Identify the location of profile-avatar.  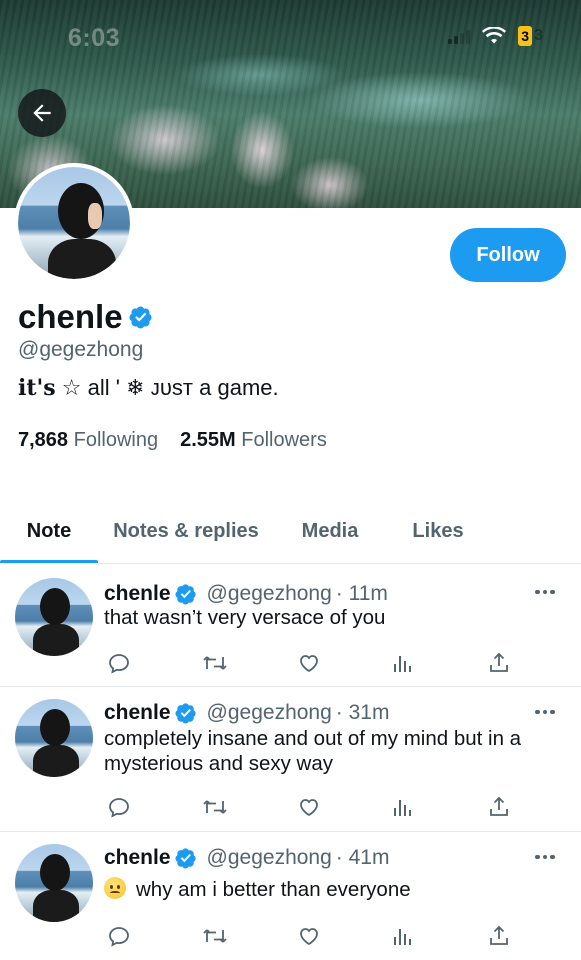
(74, 223).